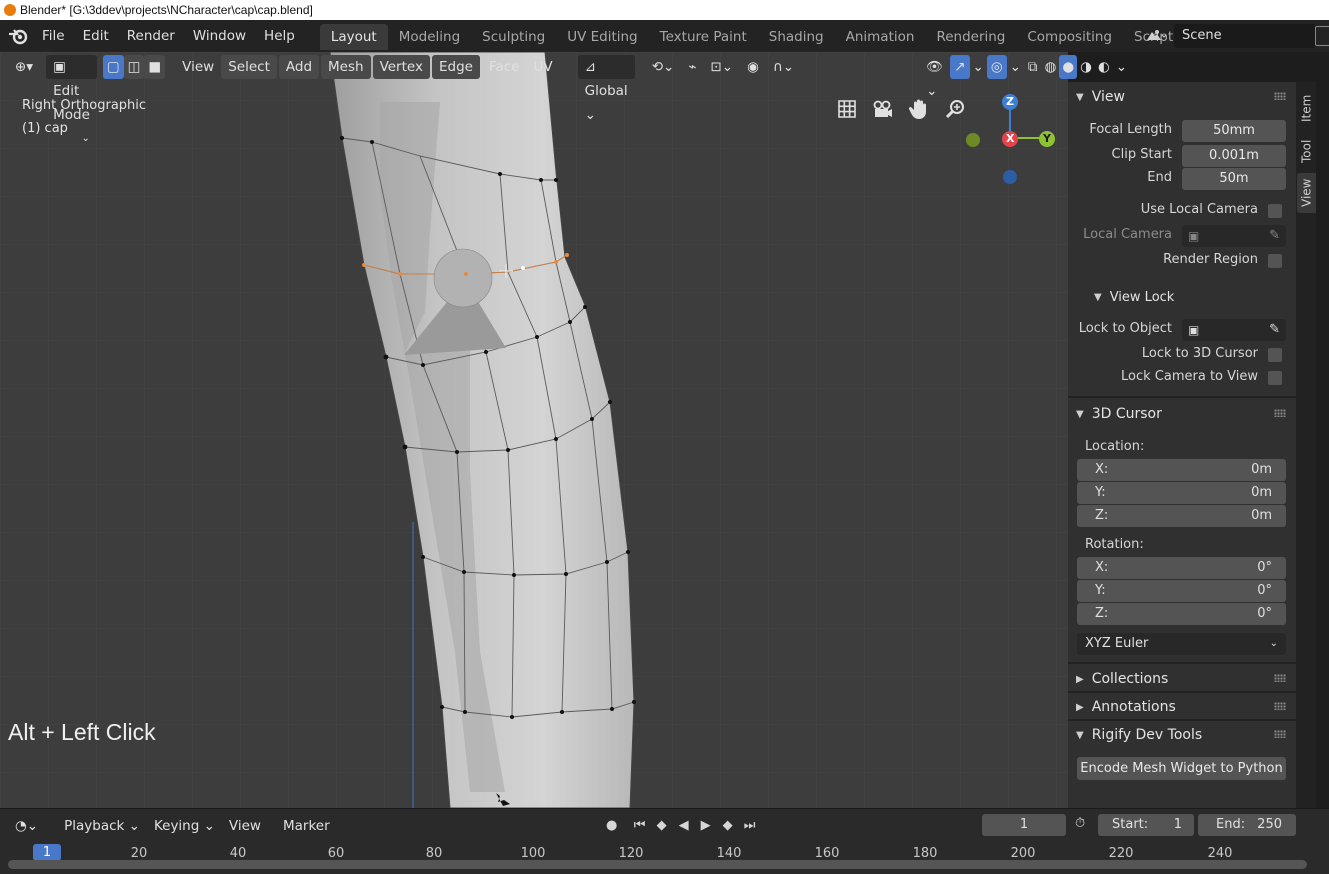  Describe the element at coordinates (113, 67) in the screenshot. I see `vertex-select-icon: ▢` at that location.